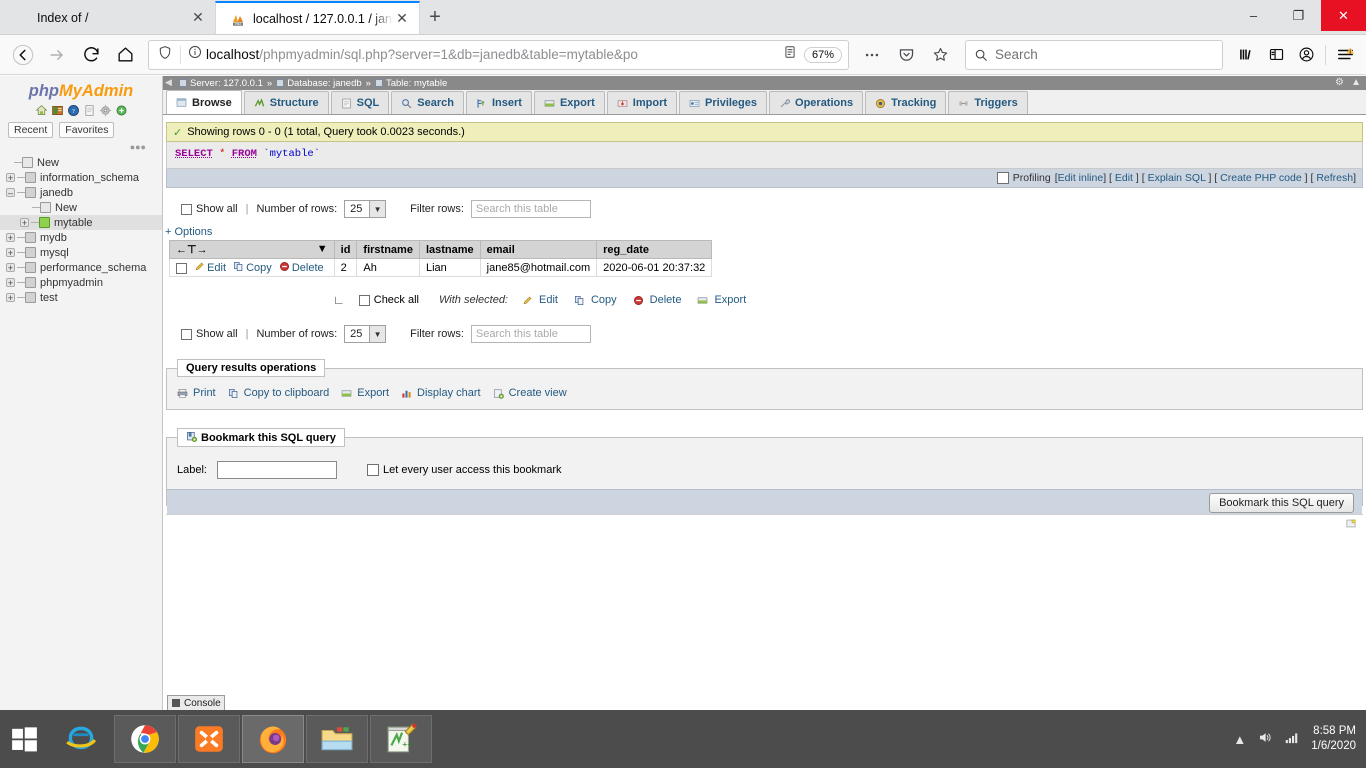 The image size is (1366, 768). I want to click on settings-icon, so click(105, 110).